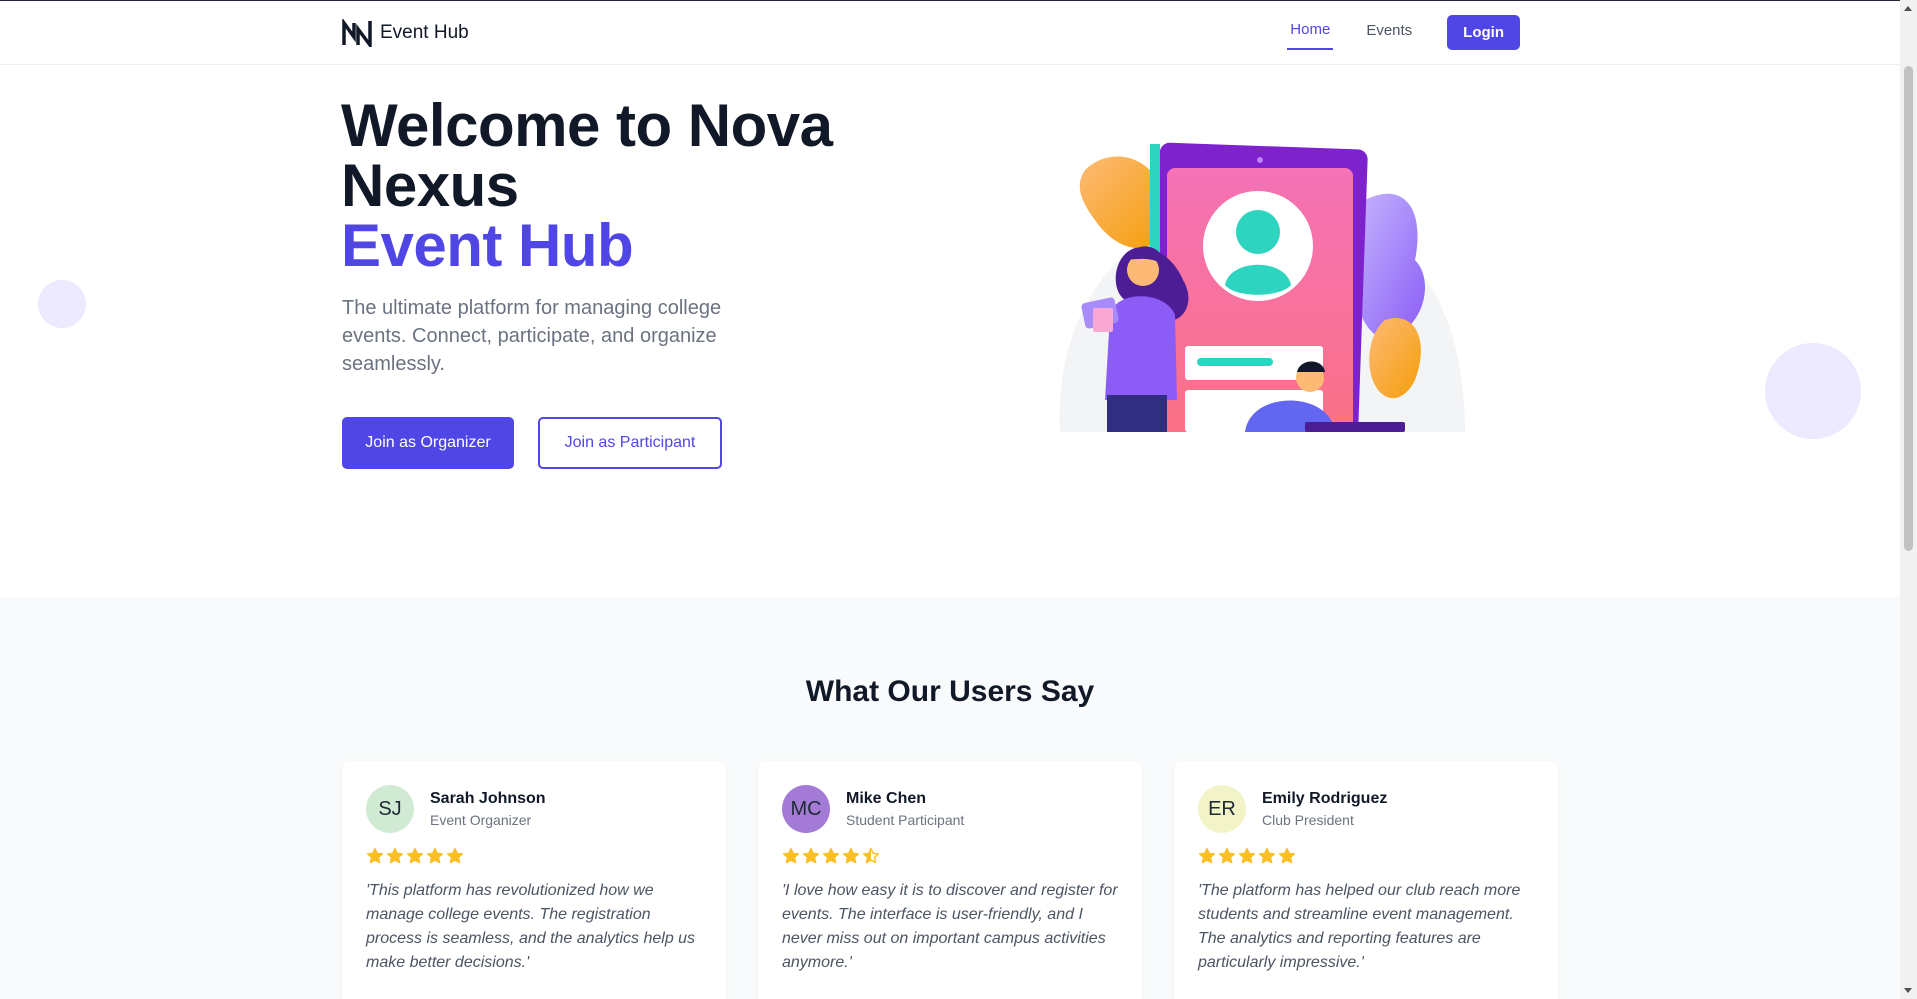 The width and height of the screenshot is (1917, 999). Describe the element at coordinates (424, 32) in the screenshot. I see `brand-name: Event Hub` at that location.